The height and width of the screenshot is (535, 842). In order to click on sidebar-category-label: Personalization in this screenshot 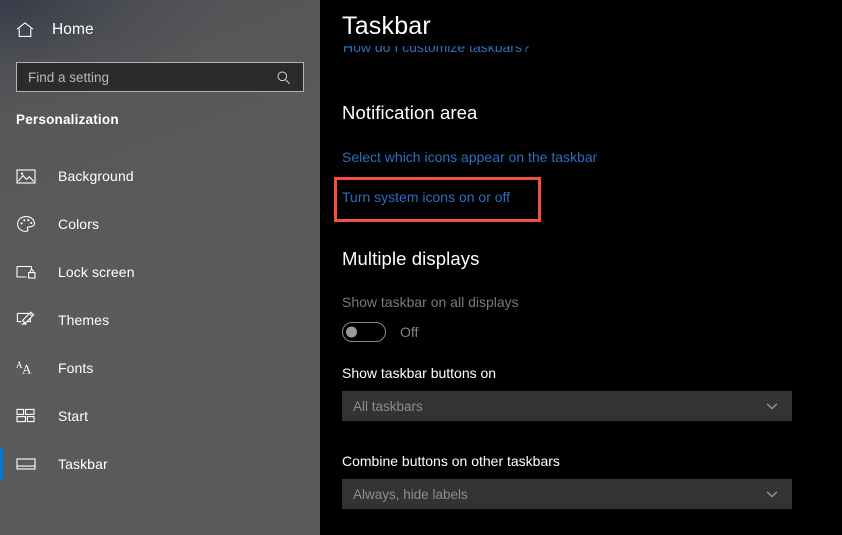, I will do `click(67, 119)`.